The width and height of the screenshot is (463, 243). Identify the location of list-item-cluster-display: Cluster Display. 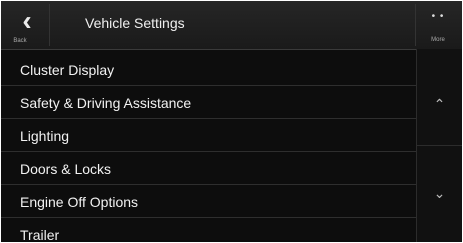
(209, 69).